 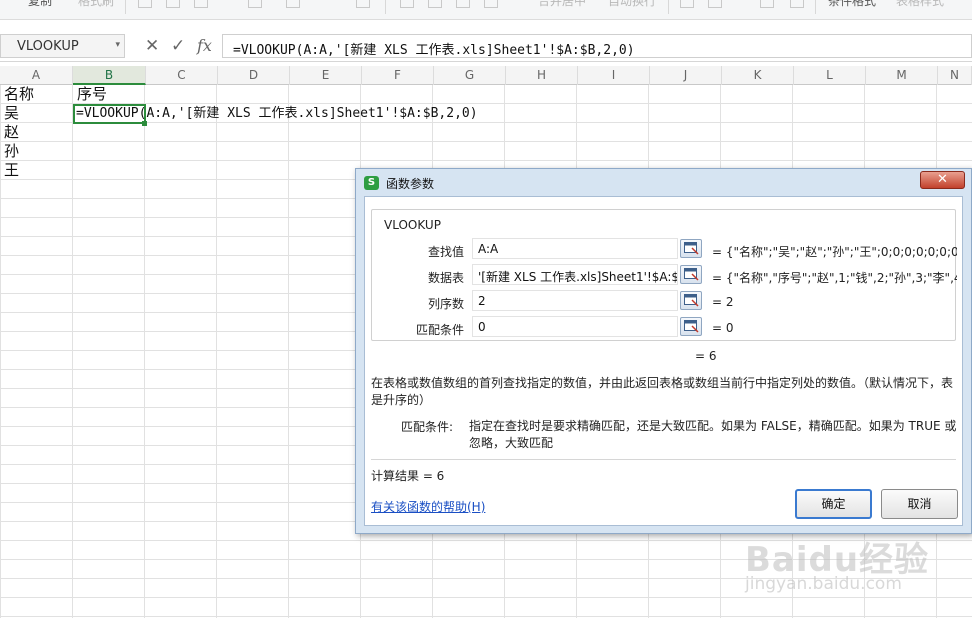 I want to click on close-button: ✕, so click(x=942, y=180).